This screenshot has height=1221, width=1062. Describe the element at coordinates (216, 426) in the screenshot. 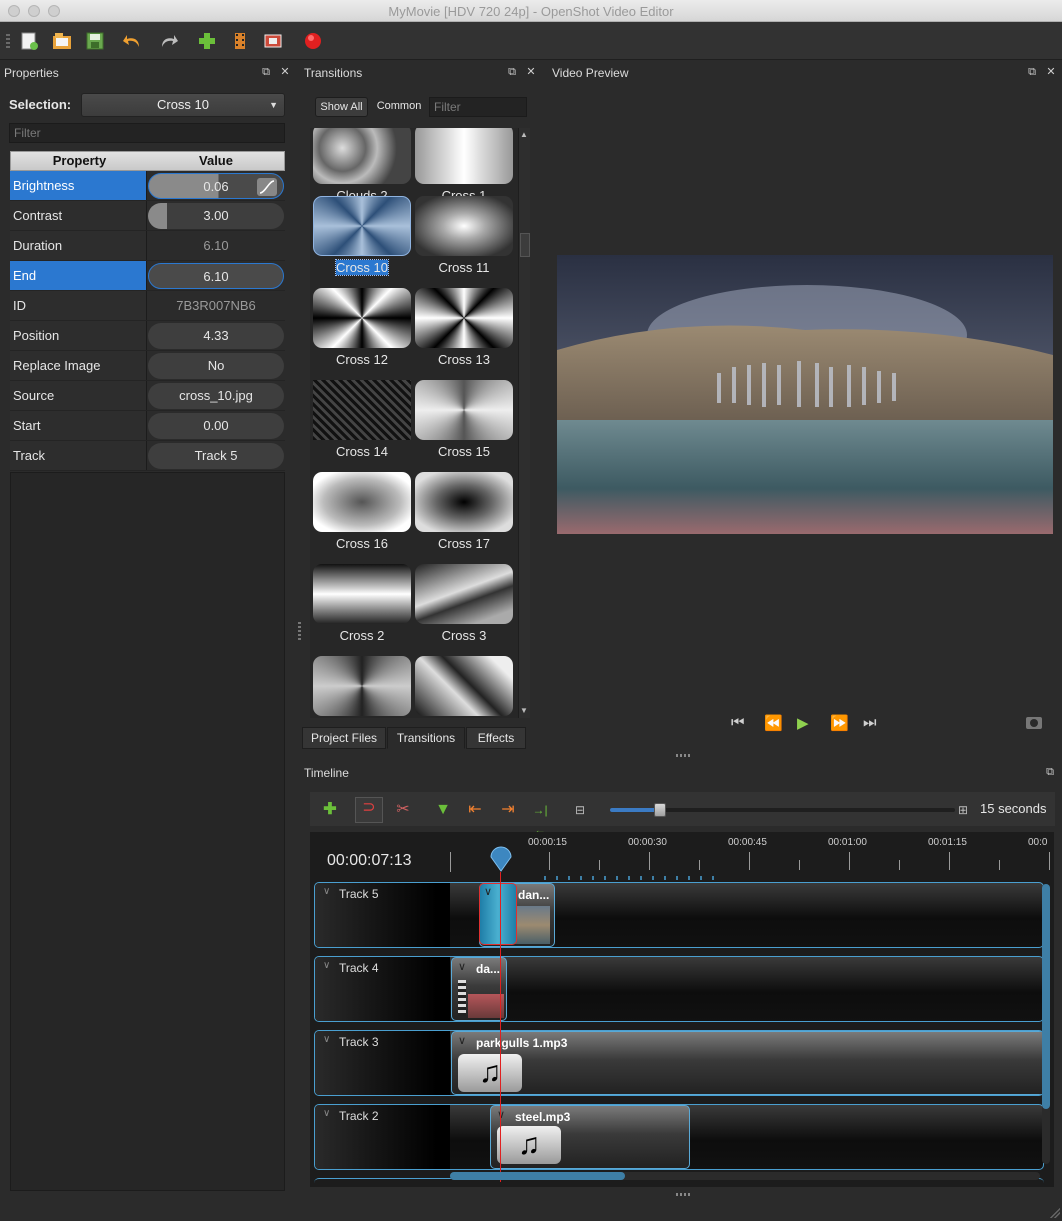

I see `property-value-start: 0.00` at that location.